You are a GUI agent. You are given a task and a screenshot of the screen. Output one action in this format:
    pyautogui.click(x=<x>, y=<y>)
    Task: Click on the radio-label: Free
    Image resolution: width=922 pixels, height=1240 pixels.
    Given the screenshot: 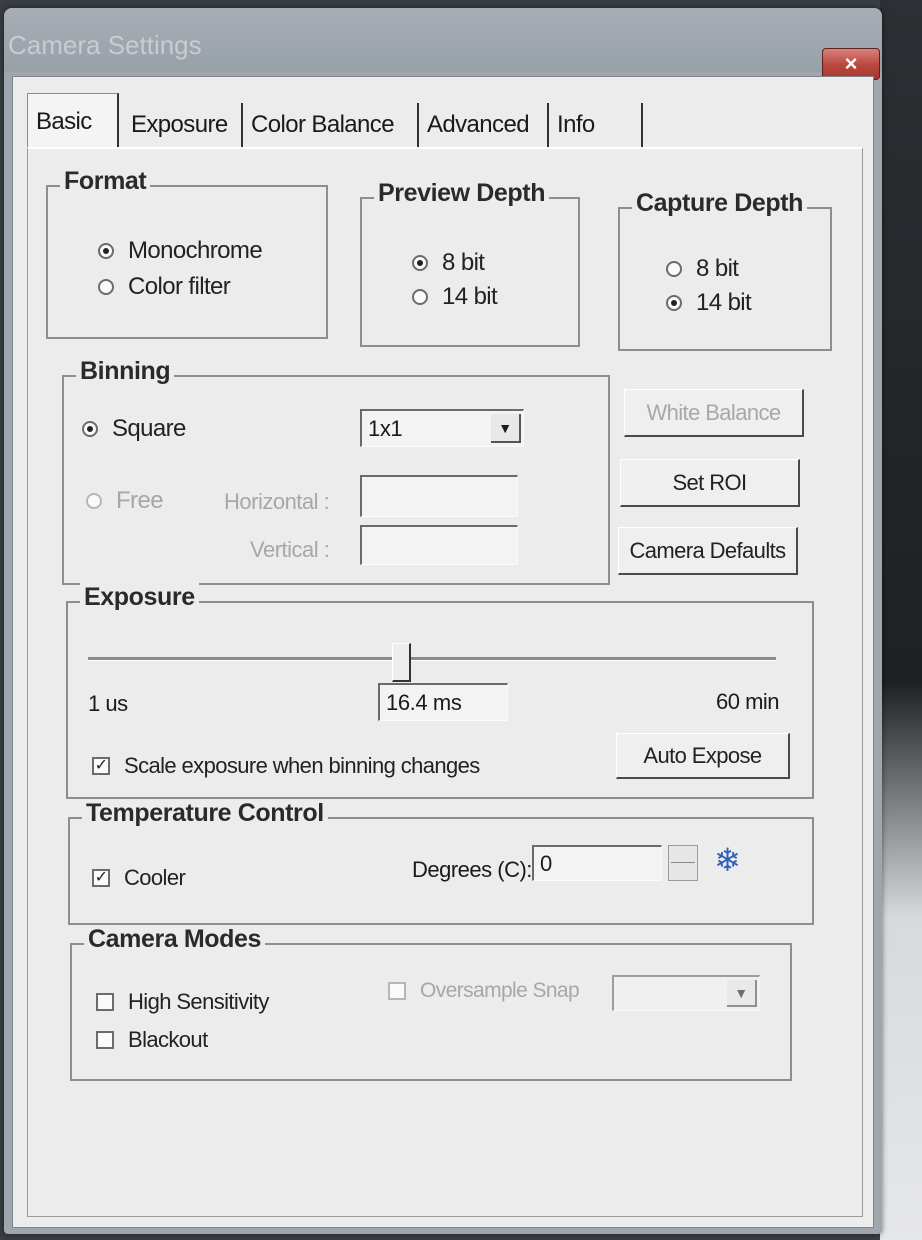 What is the action you would take?
    pyautogui.click(x=140, y=500)
    